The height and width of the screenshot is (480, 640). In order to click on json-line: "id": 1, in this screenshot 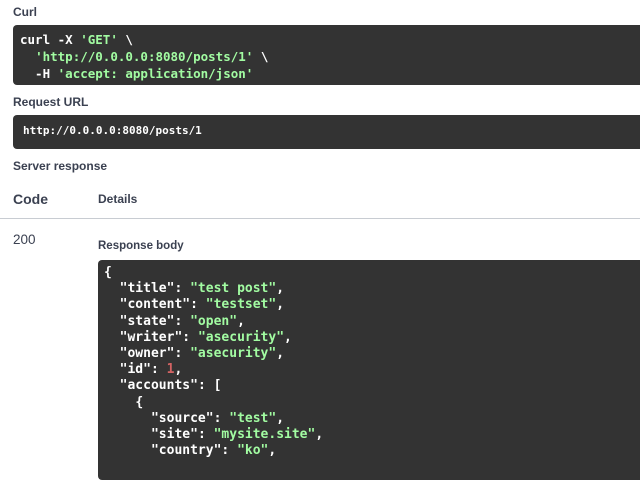, I will do `click(151, 370)`.